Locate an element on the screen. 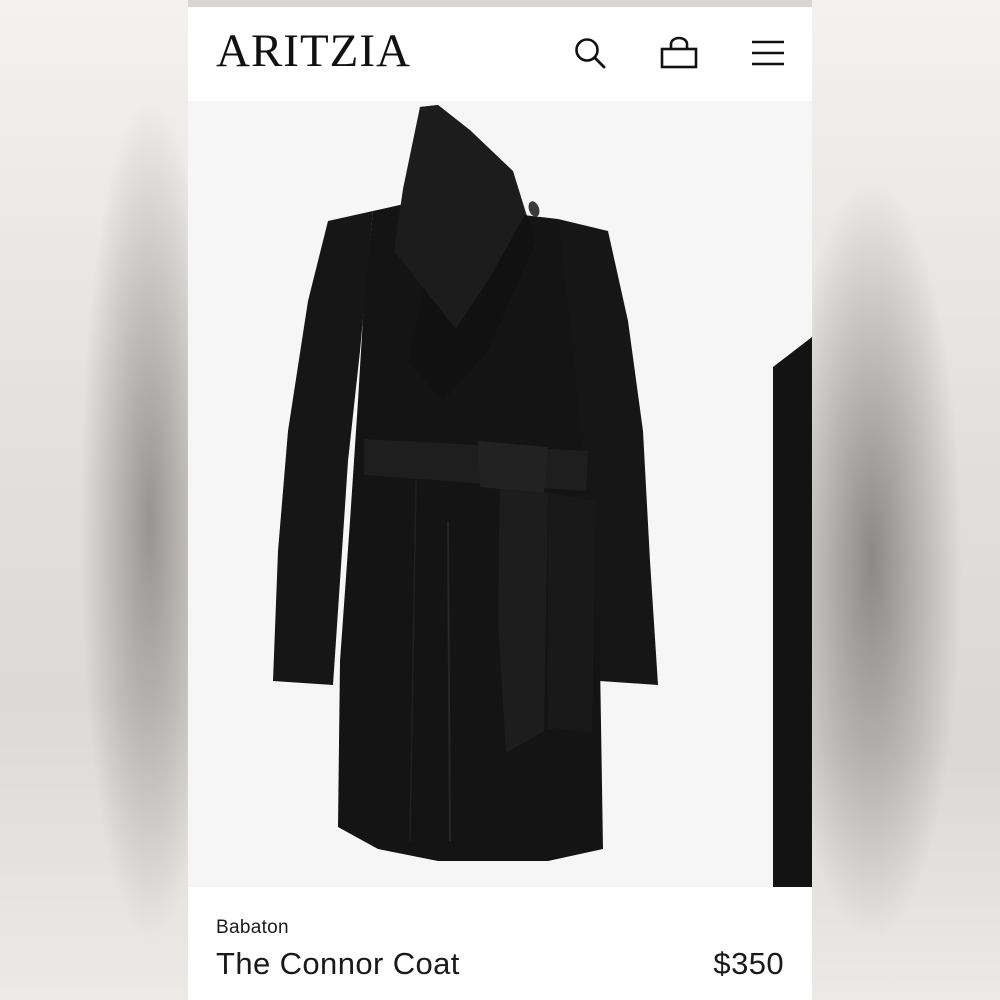 This screenshot has height=1000, width=1000. next-product-image-peek is located at coordinates (792, 612).